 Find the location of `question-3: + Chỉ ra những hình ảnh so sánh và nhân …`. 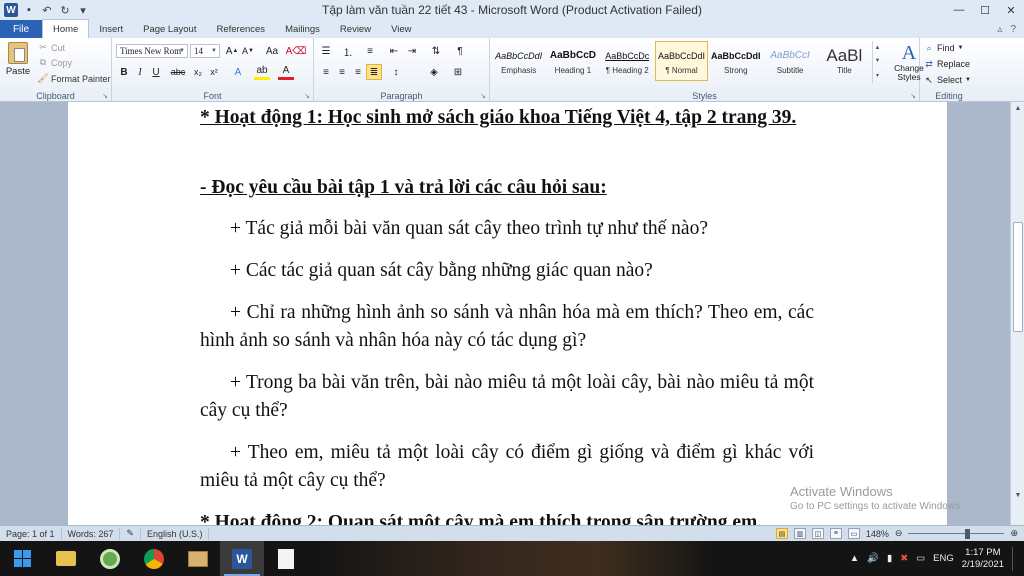

question-3: + Chỉ ra những hình ảnh so sánh và nhân … is located at coordinates (507, 327).